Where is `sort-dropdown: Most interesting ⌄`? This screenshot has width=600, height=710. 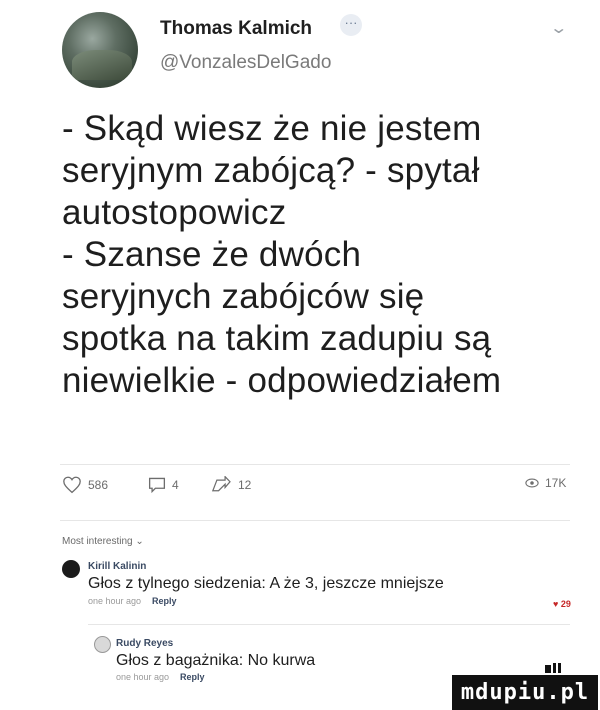
sort-dropdown: Most interesting ⌄ is located at coordinates (103, 541).